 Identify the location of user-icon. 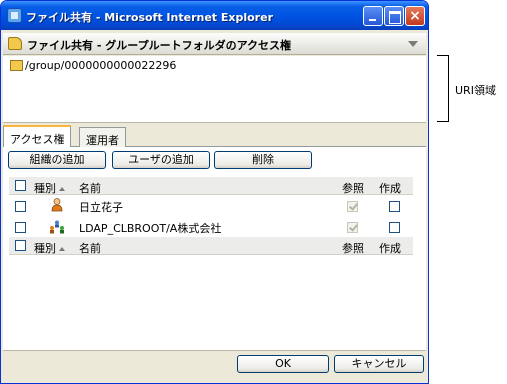
(57, 205).